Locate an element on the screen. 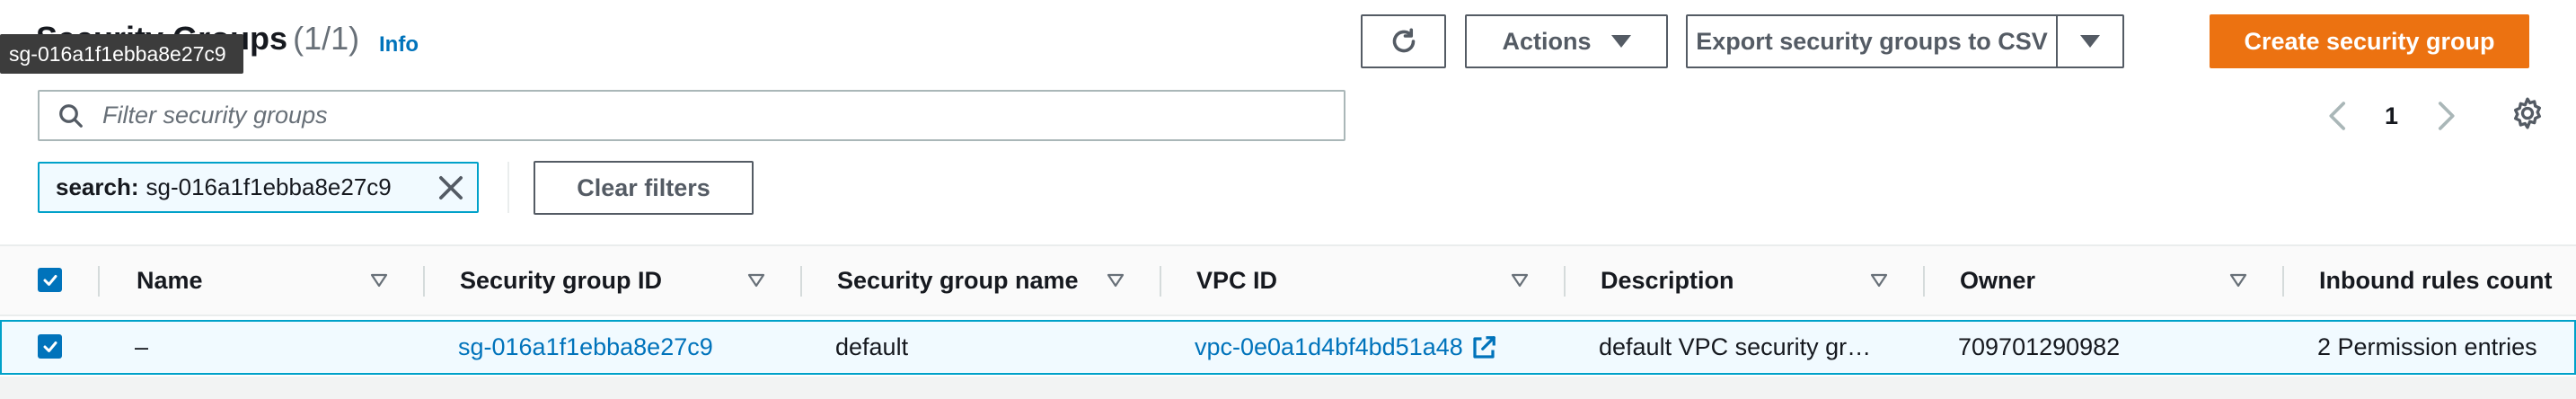 Image resolution: width=2576 pixels, height=399 pixels. filter-search-box is located at coordinates (691, 115).